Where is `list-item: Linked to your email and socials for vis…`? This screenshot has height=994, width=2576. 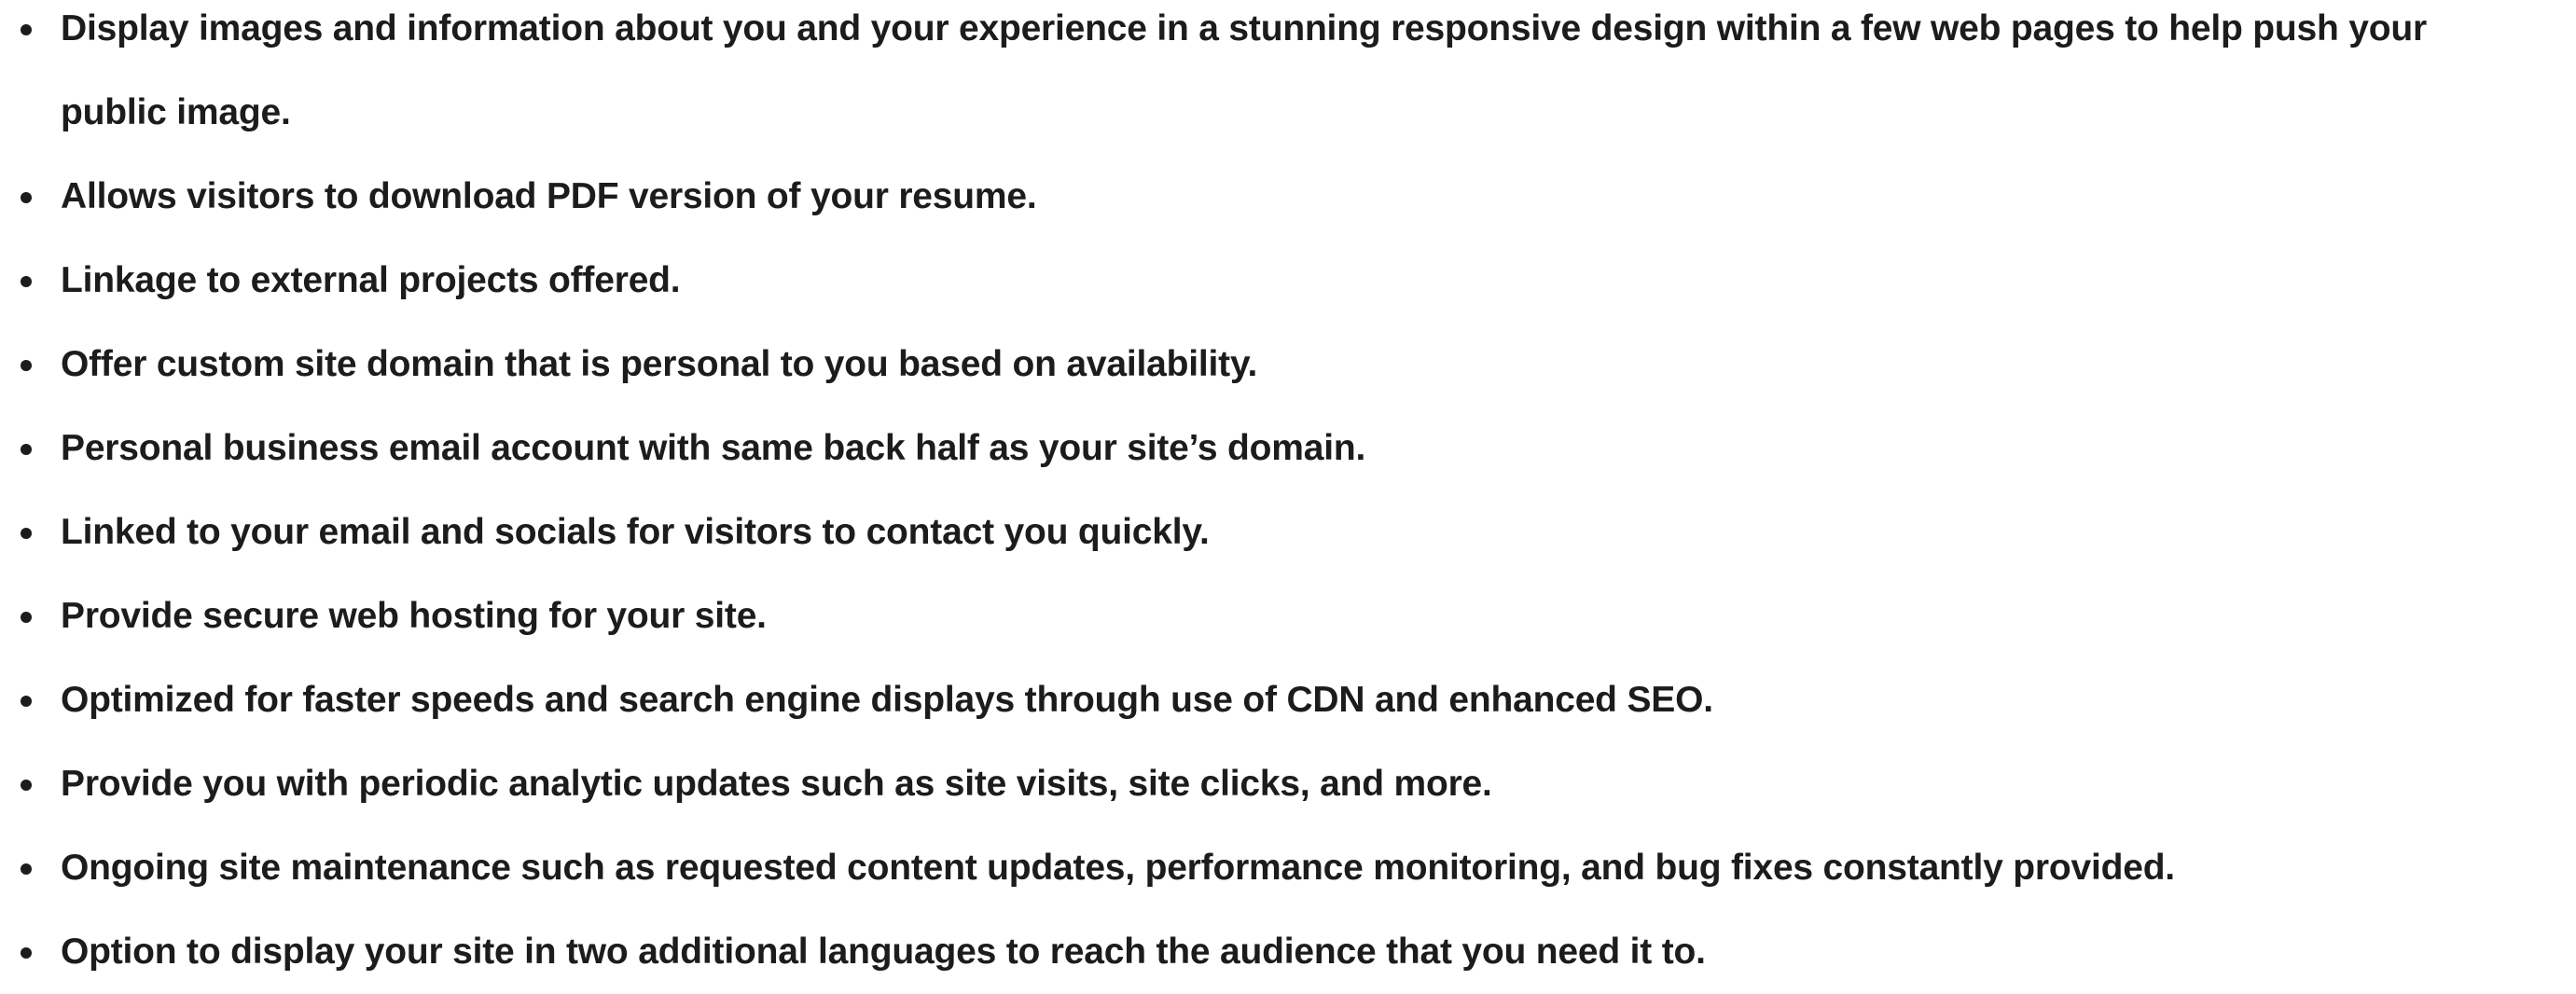 list-item: Linked to your email and socials for vis… is located at coordinates (1288, 532).